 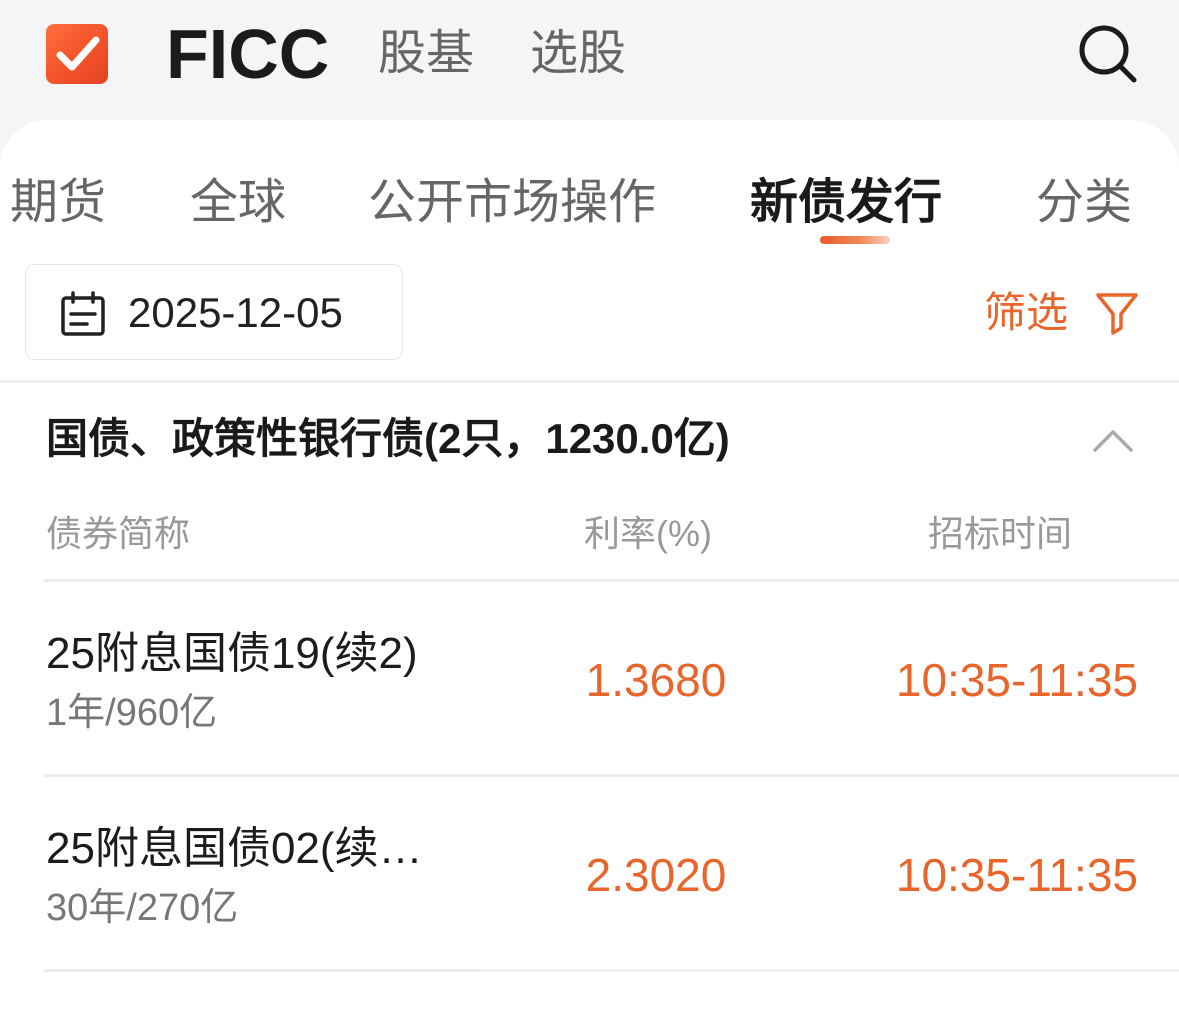 What do you see at coordinates (426, 54) in the screenshot?
I see `top-tab-stock-fund: 股基` at bounding box center [426, 54].